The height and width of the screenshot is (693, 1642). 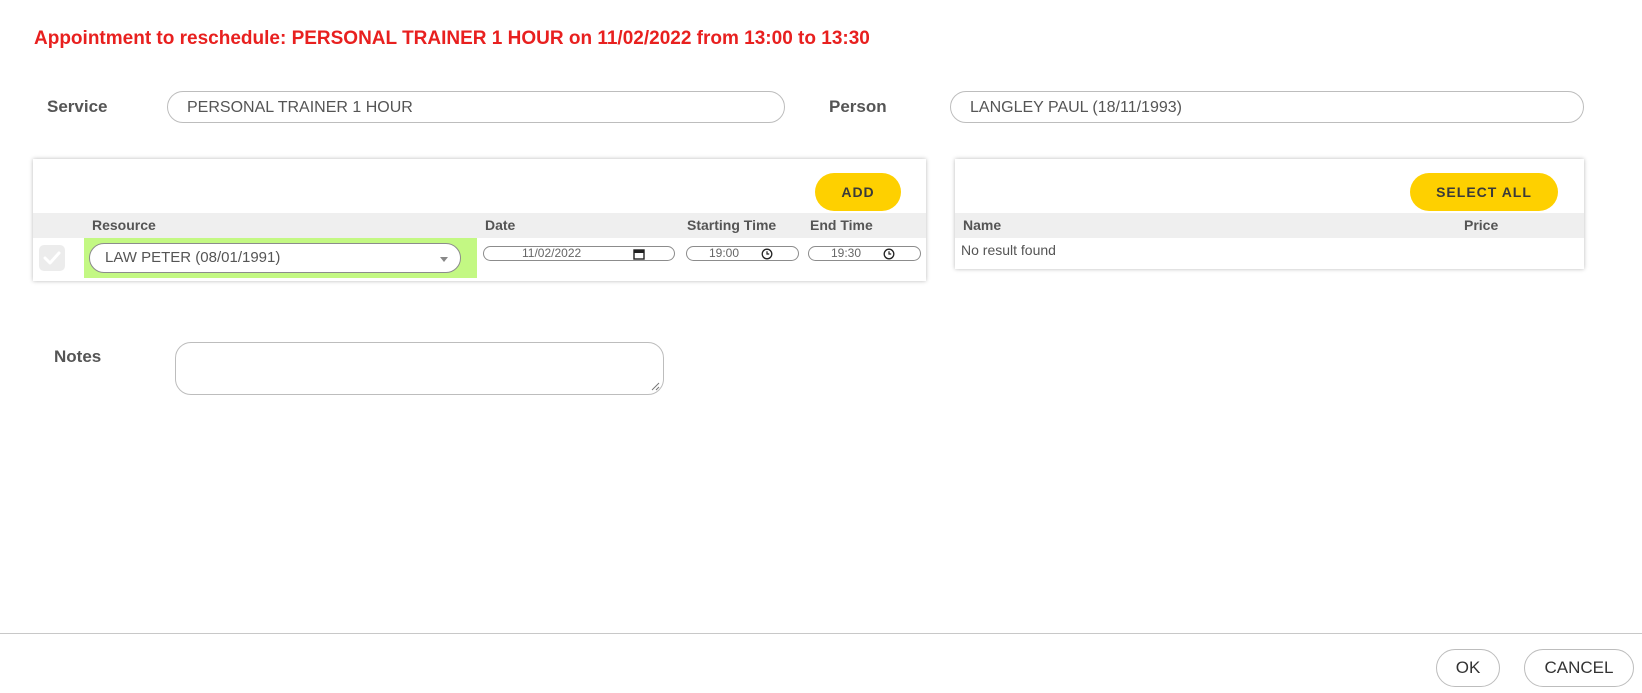 I want to click on notes-textarea, so click(x=419, y=368).